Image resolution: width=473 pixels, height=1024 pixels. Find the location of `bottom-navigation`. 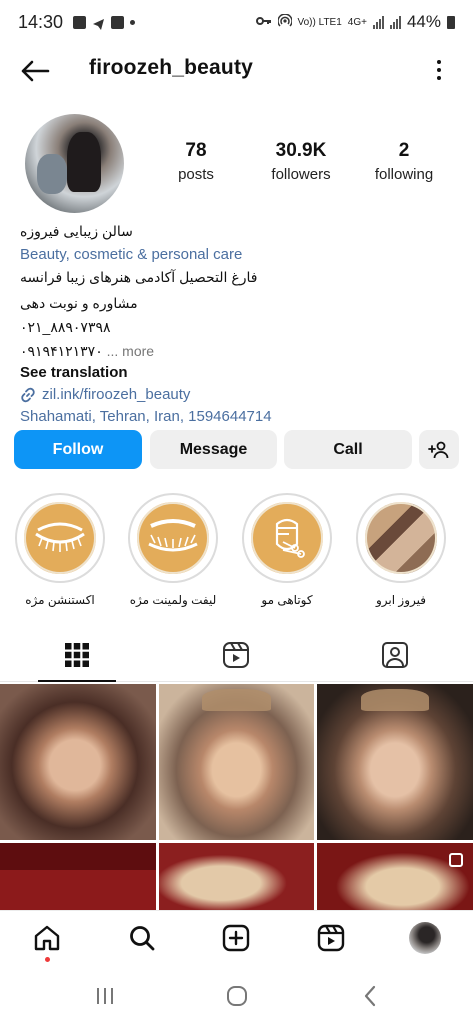

bottom-navigation is located at coordinates (236, 939).